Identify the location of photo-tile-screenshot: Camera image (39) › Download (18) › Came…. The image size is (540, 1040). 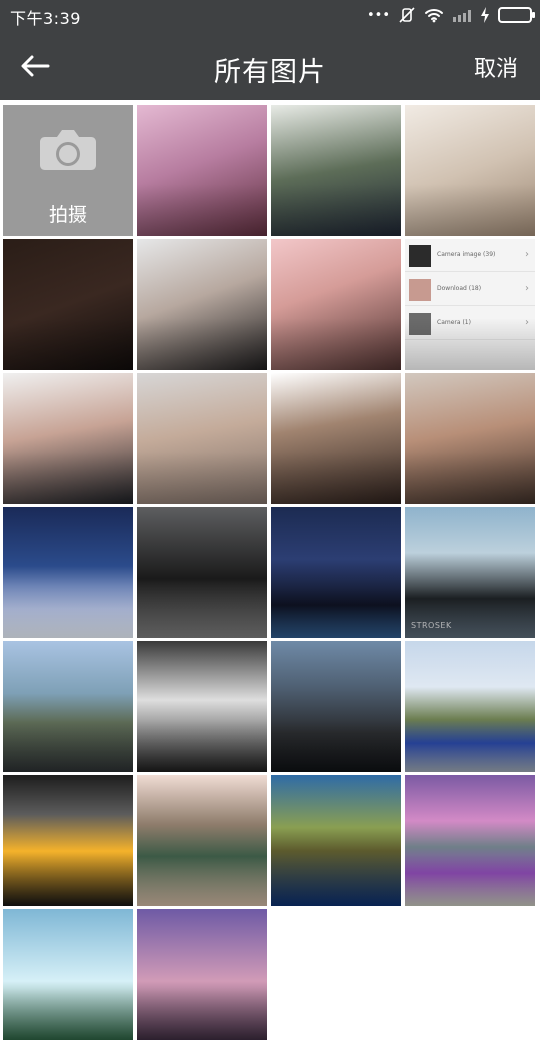
(470, 304).